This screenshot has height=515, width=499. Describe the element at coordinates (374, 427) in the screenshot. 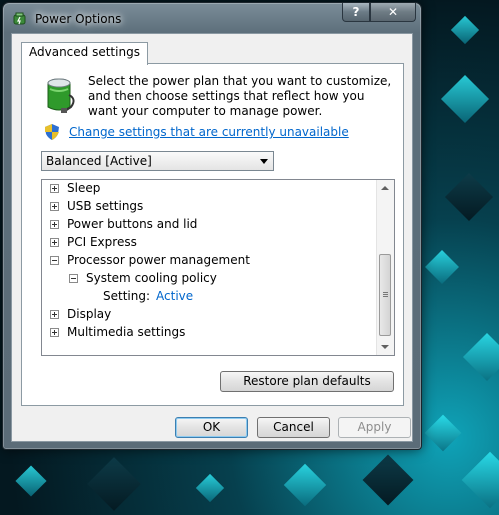

I see `apply-button: Apply` at that location.